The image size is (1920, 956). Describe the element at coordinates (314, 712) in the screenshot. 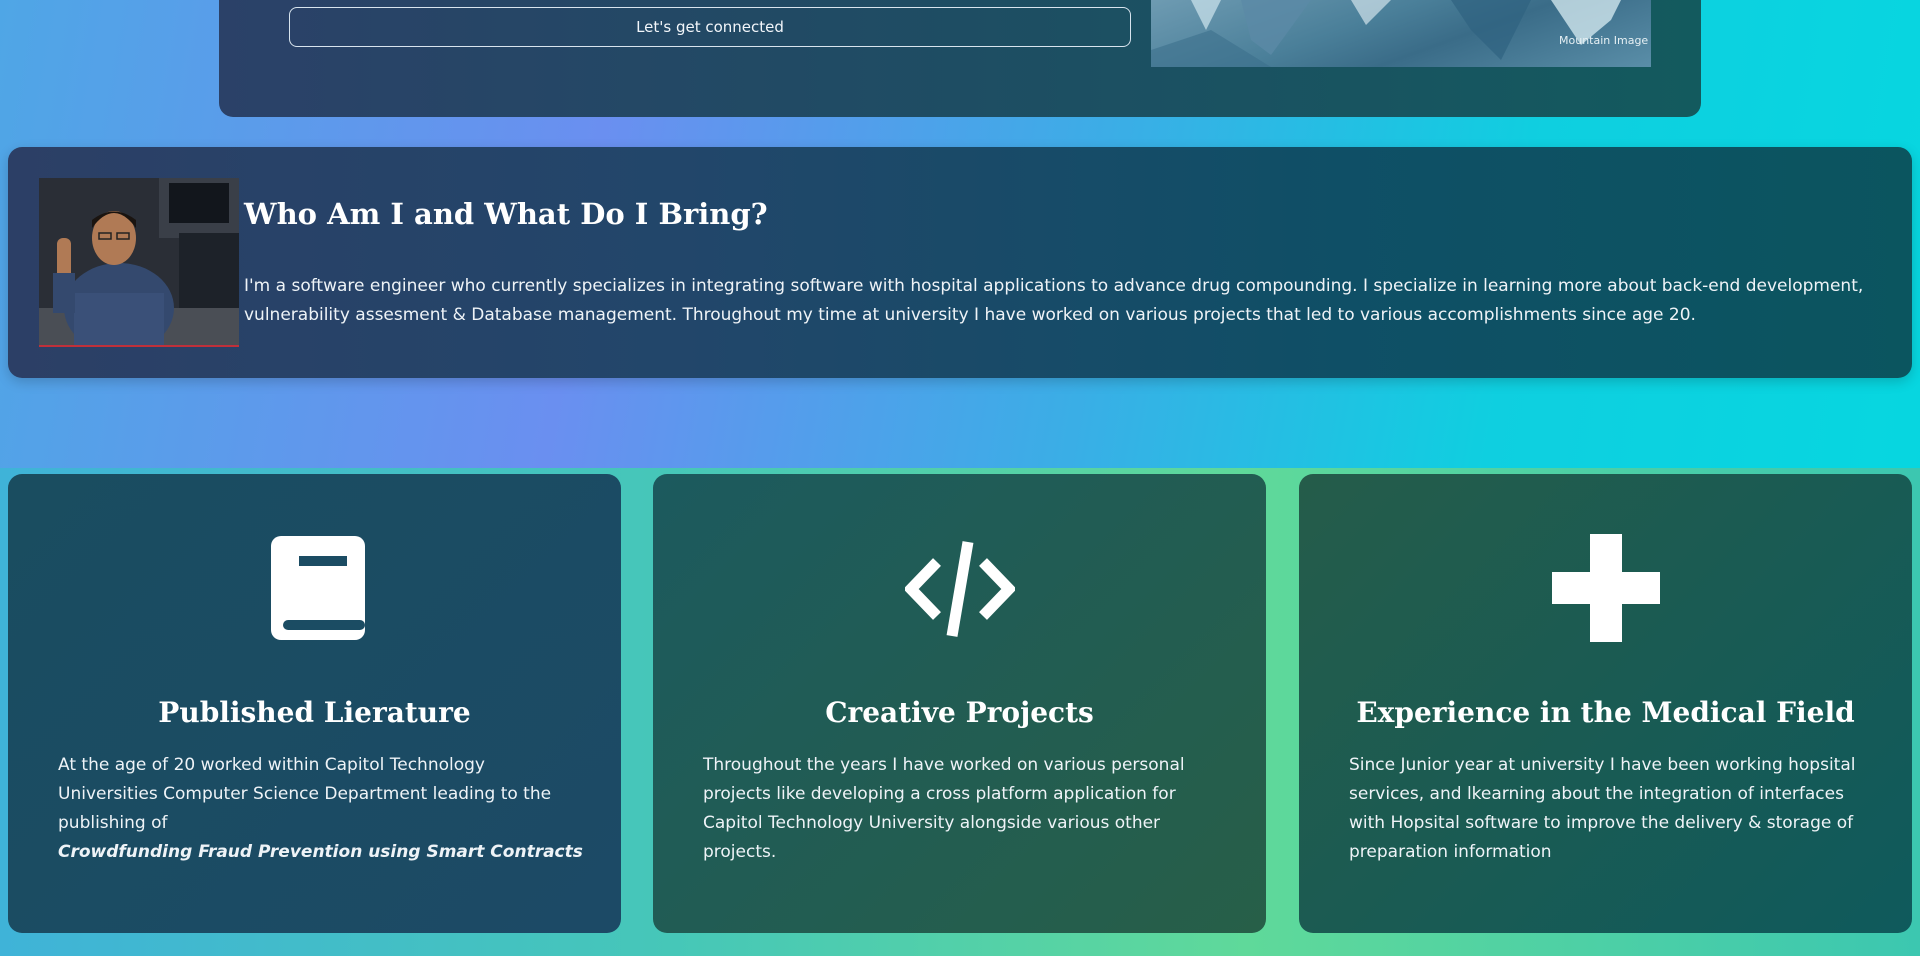

I see `feature-title: Published Lierature` at that location.